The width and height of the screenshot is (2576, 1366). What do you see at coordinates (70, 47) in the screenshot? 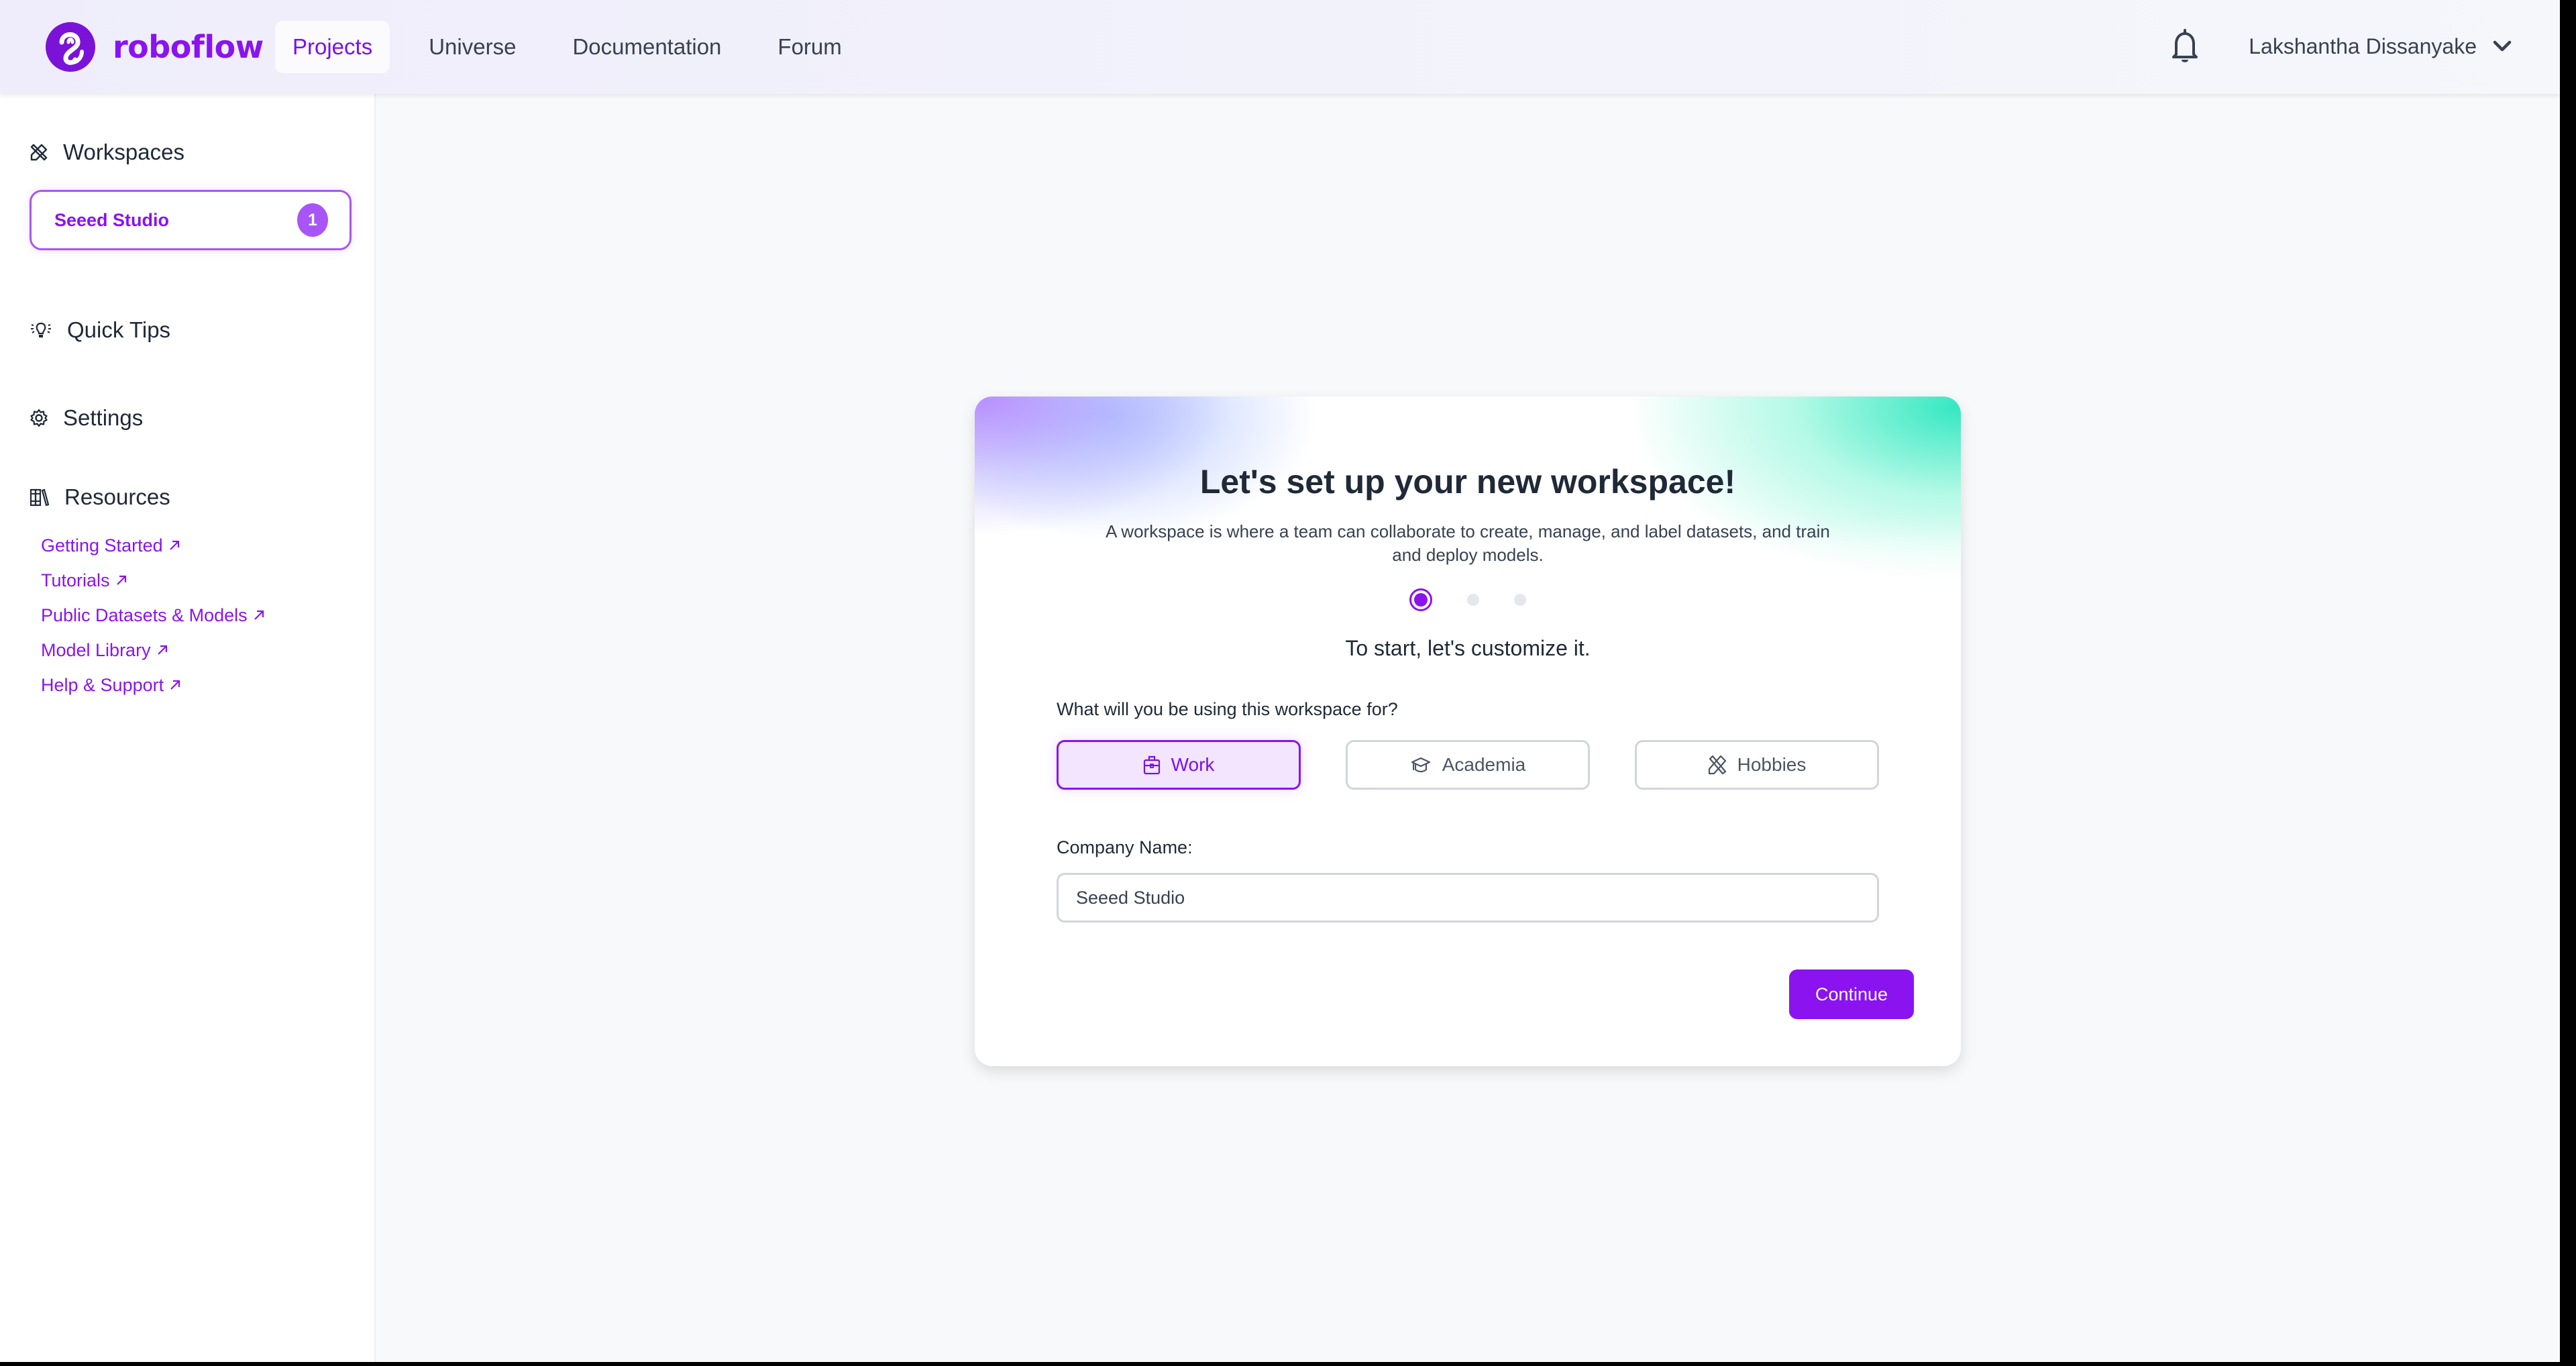
I see `roboflow-logo-icon` at bounding box center [70, 47].